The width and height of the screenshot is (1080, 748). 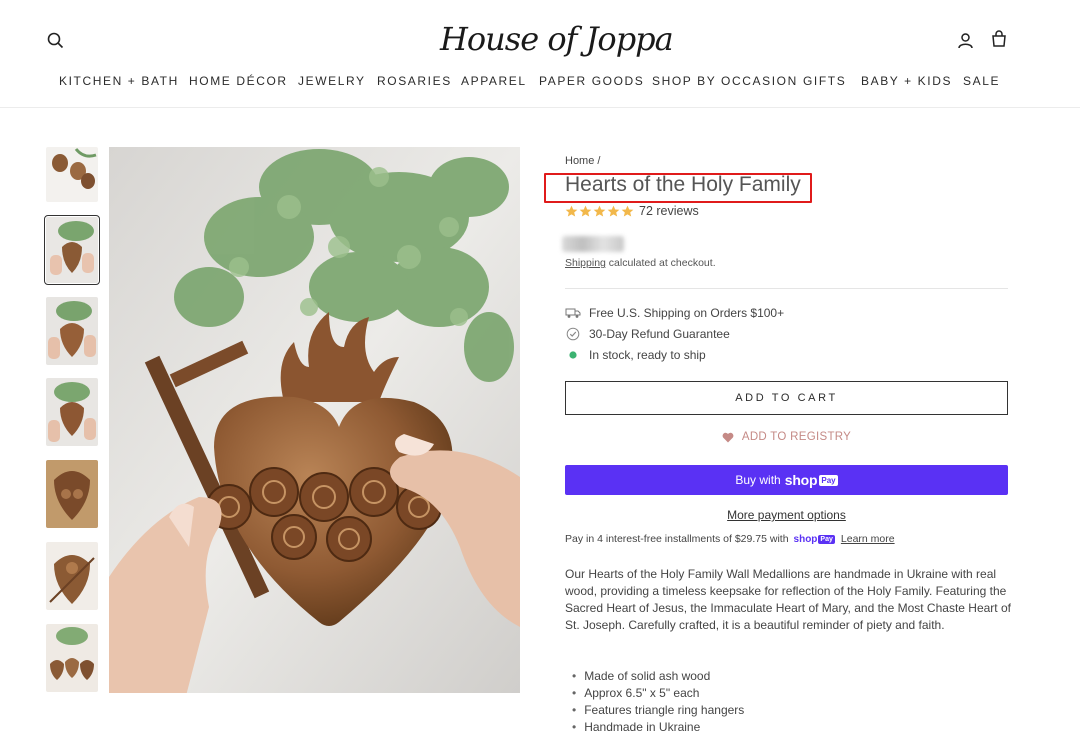 I want to click on reviews-count: 72 reviews, so click(x=669, y=211).